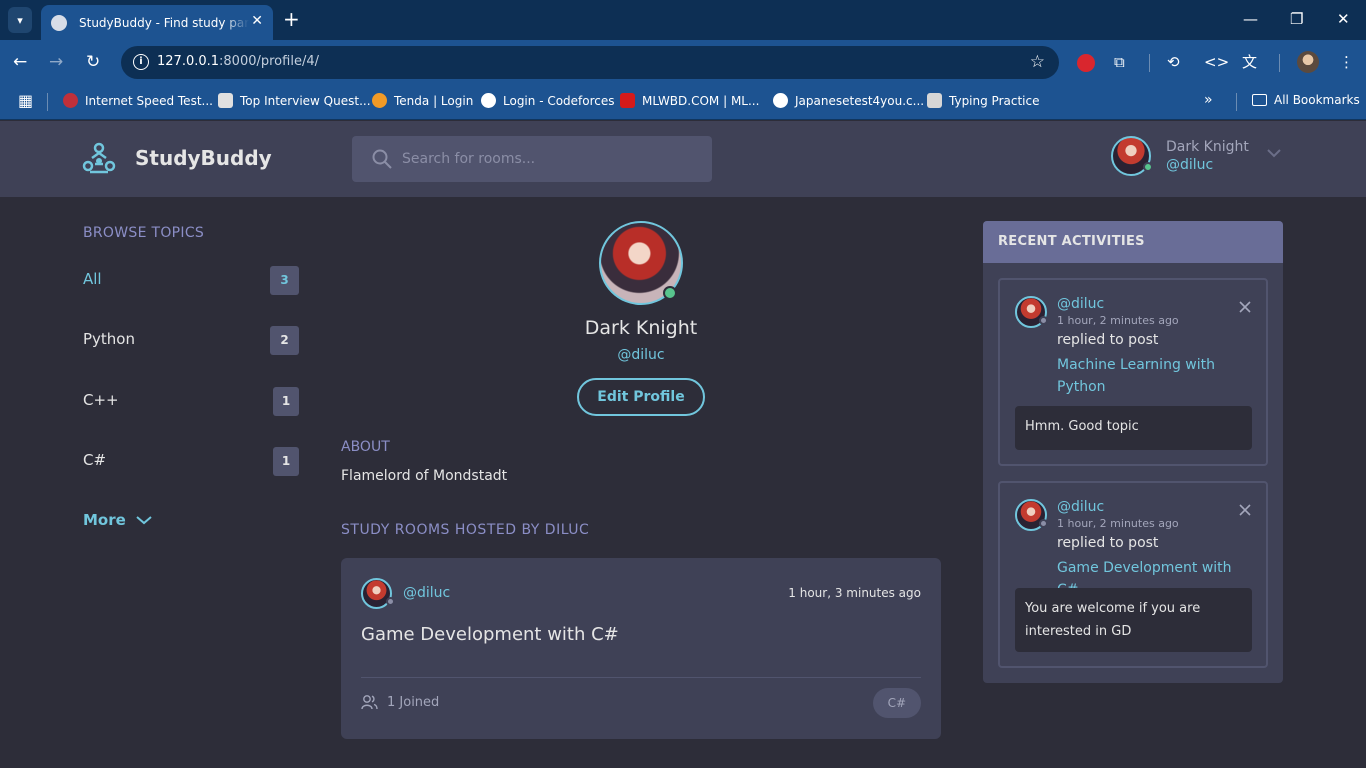  I want to click on bookmark-star-icon: ☆, so click(1037, 62).